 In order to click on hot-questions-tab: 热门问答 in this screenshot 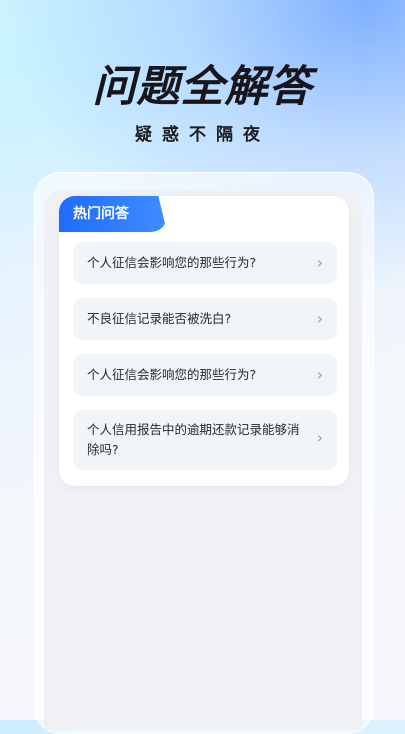, I will do `click(113, 214)`.